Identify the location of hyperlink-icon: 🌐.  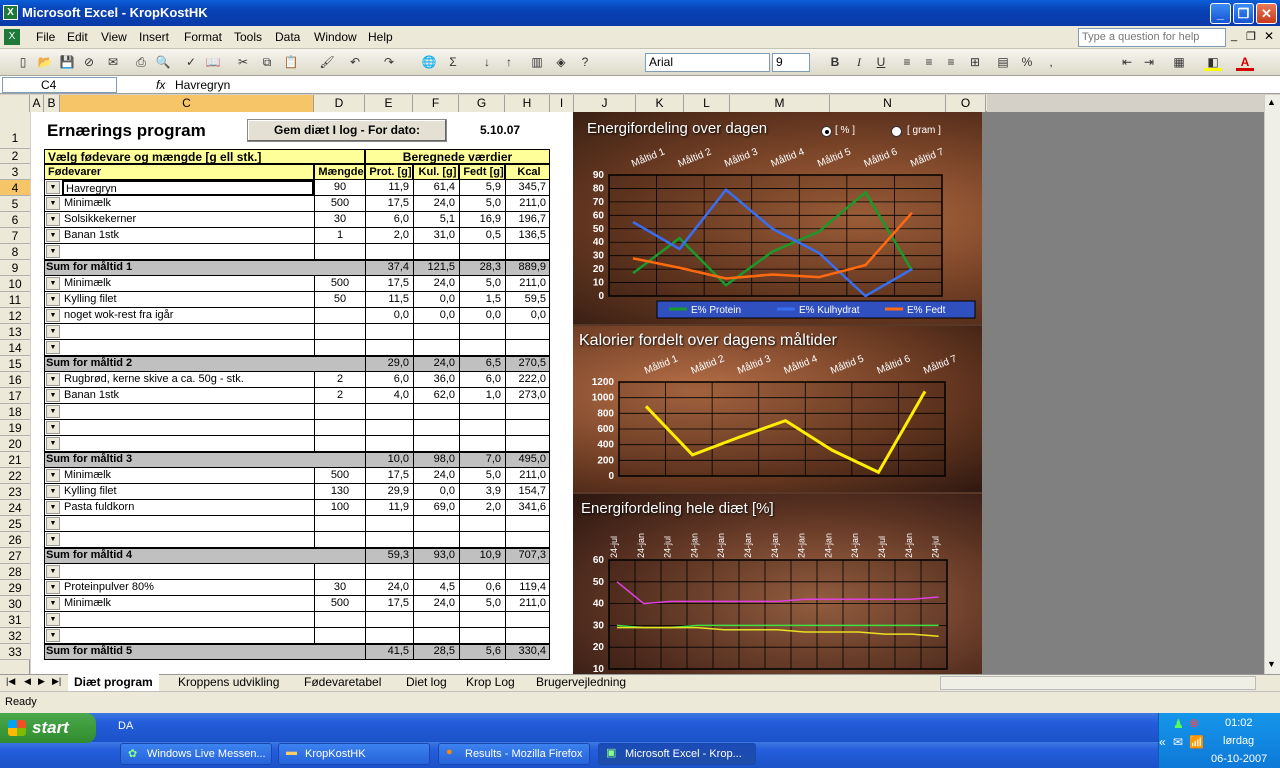
(429, 62).